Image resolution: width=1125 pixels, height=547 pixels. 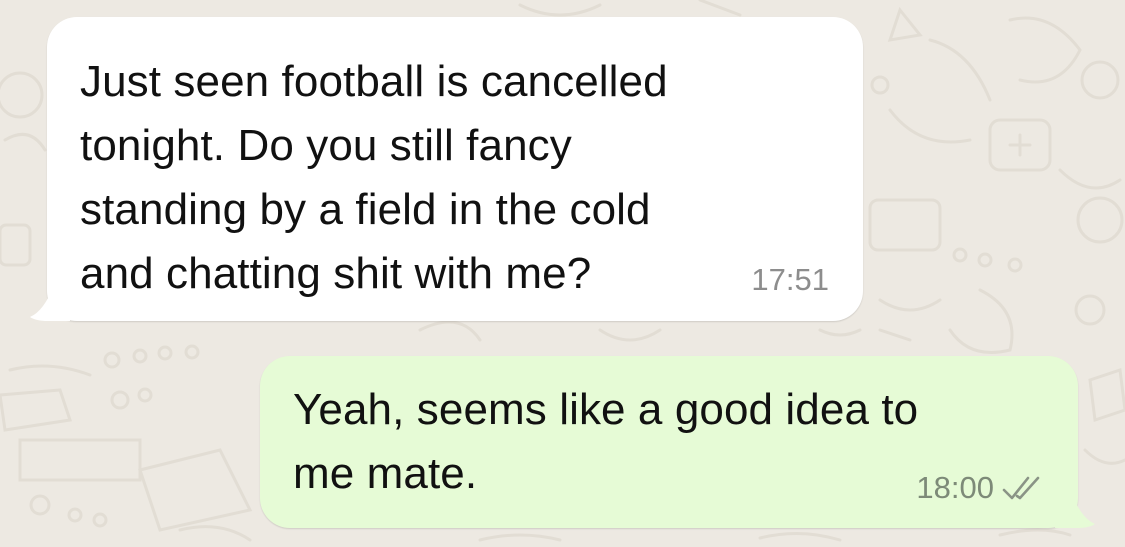 What do you see at coordinates (1021, 488) in the screenshot?
I see `double-check-icon` at bounding box center [1021, 488].